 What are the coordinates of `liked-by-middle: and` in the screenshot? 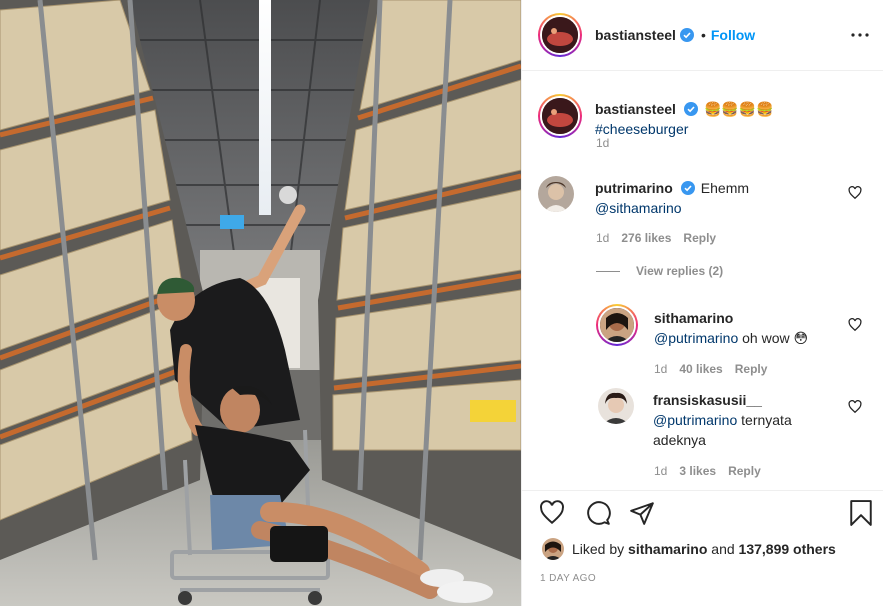 It's located at (723, 549).